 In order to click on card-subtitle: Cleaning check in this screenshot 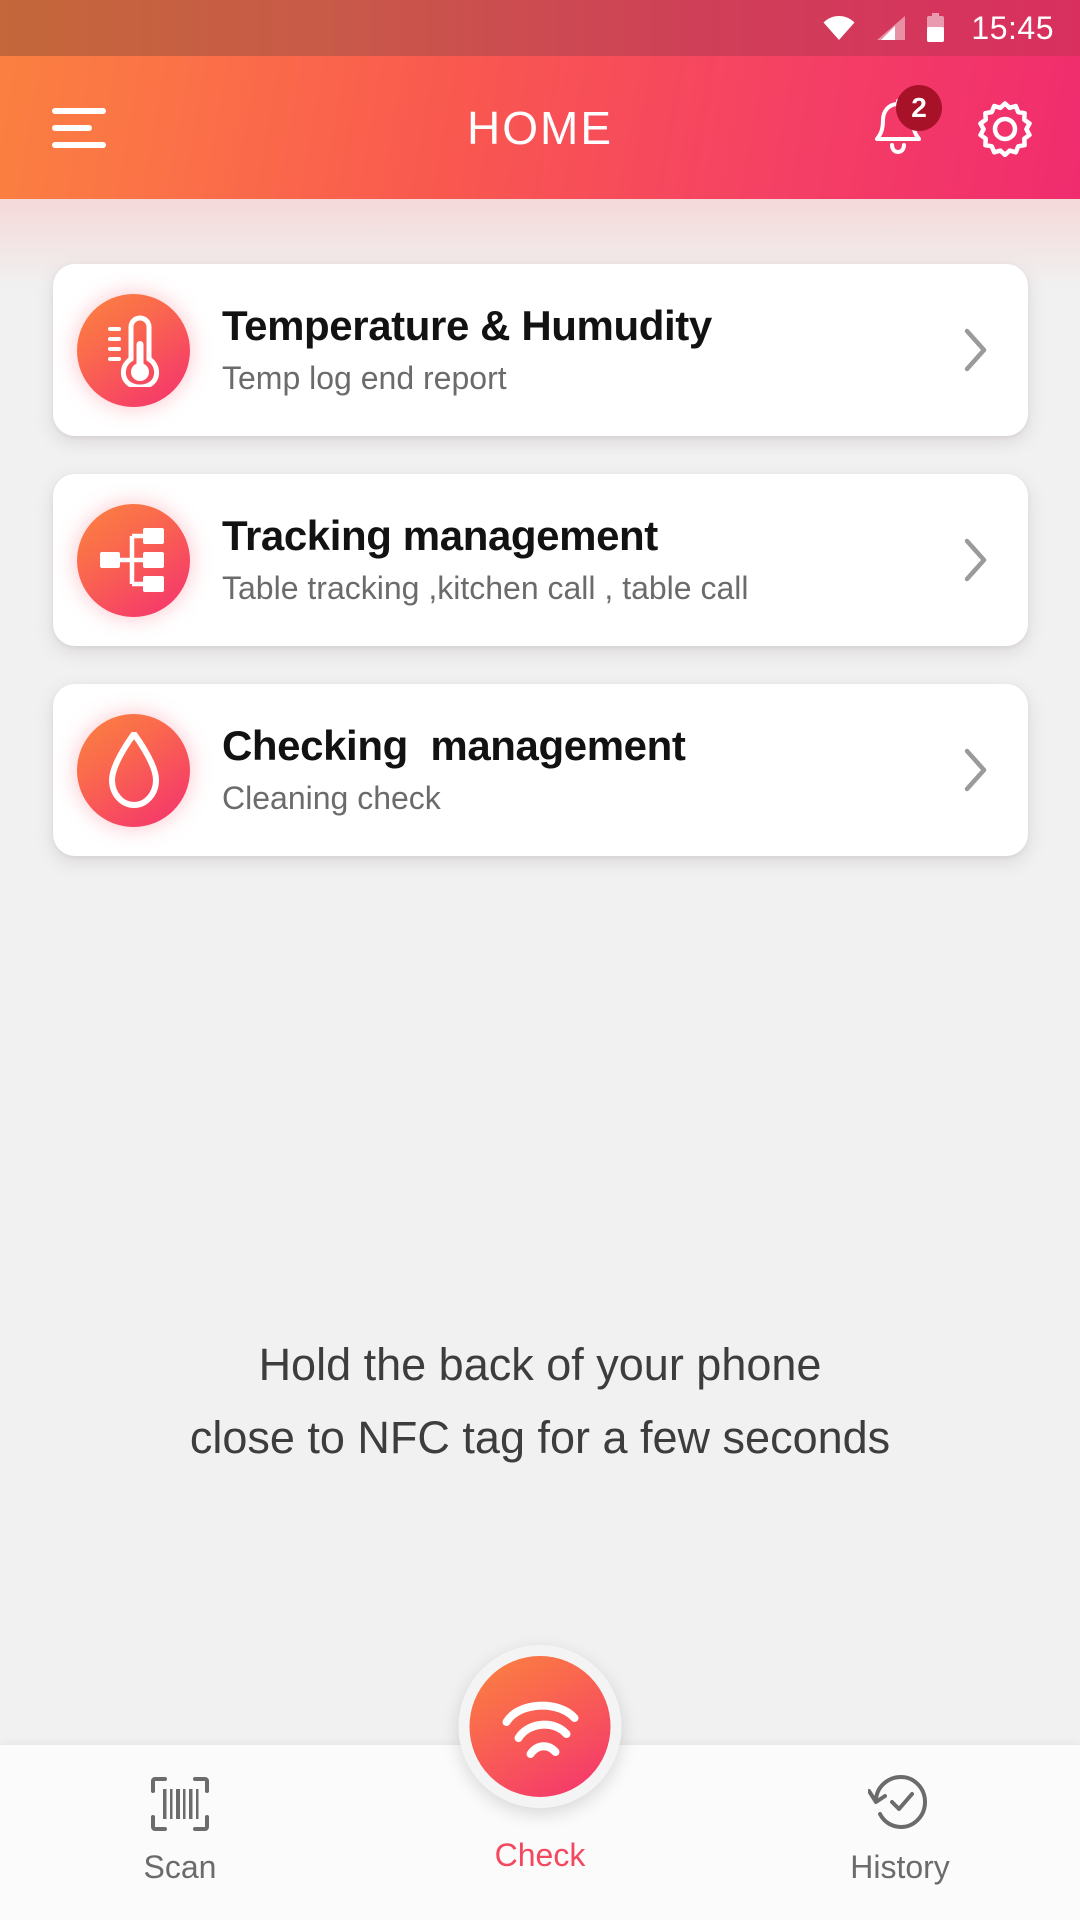, I will do `click(331, 798)`.